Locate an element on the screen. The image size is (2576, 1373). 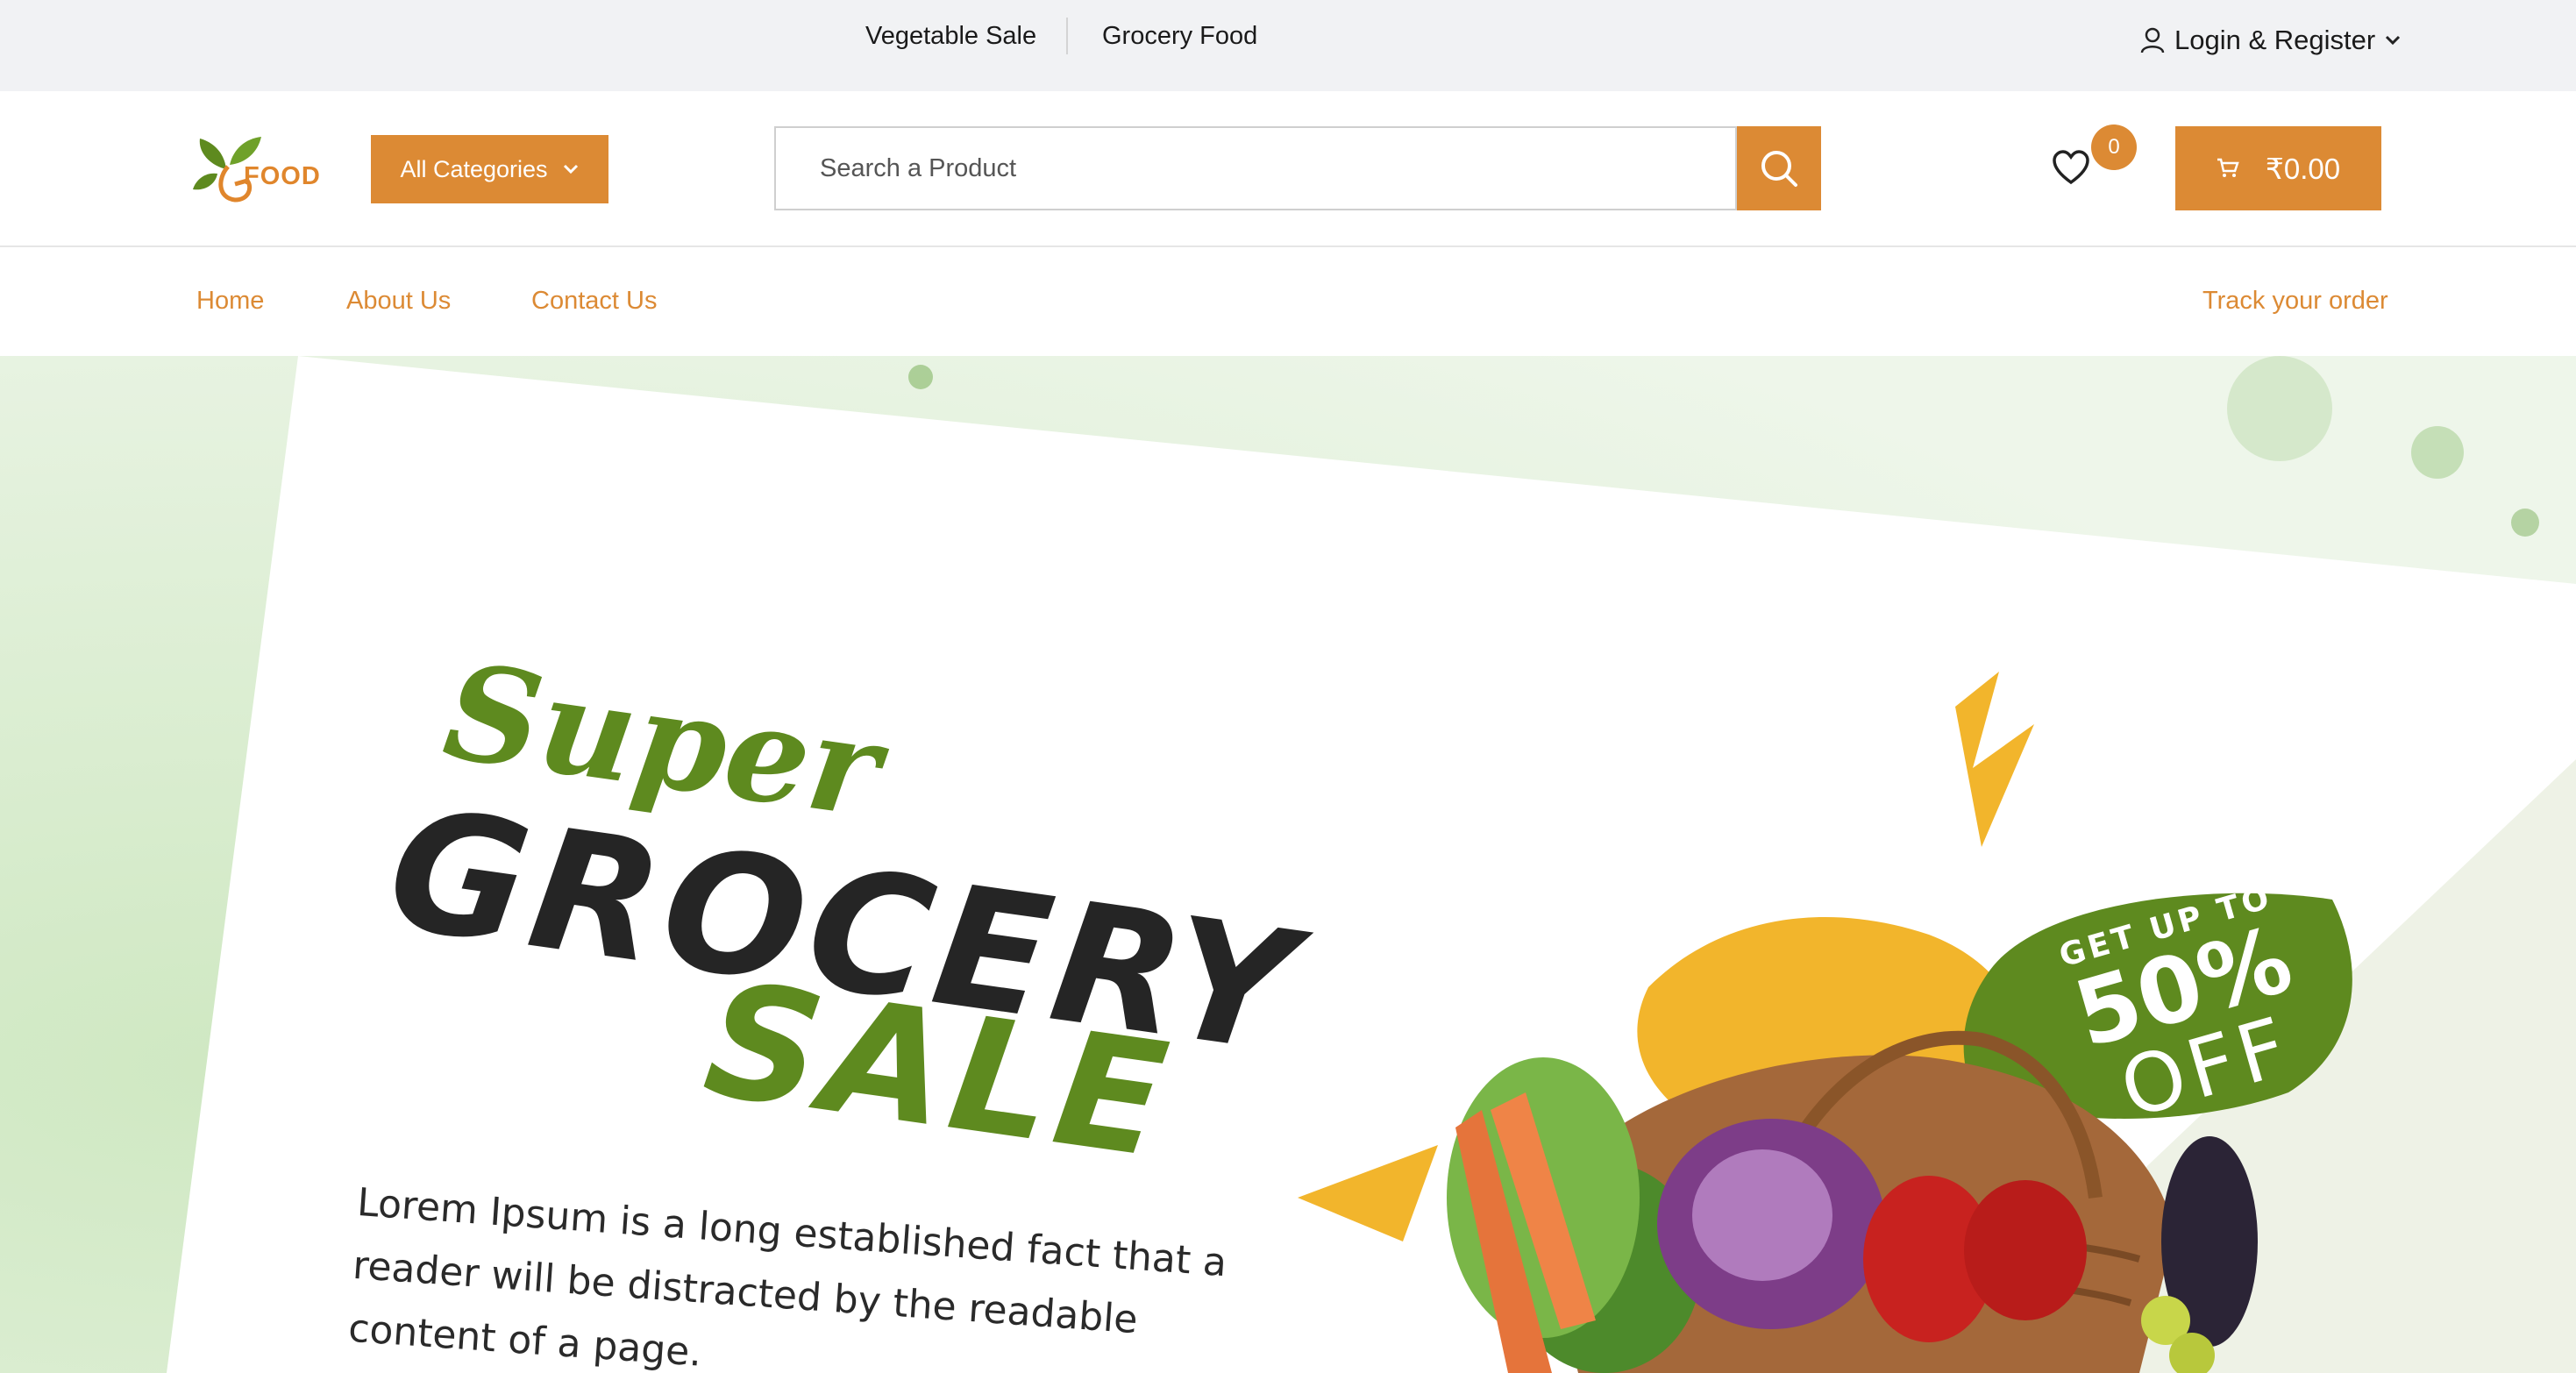
main-header: FOOD All Categories 0 ₹0.00 is located at coordinates (1288, 169).